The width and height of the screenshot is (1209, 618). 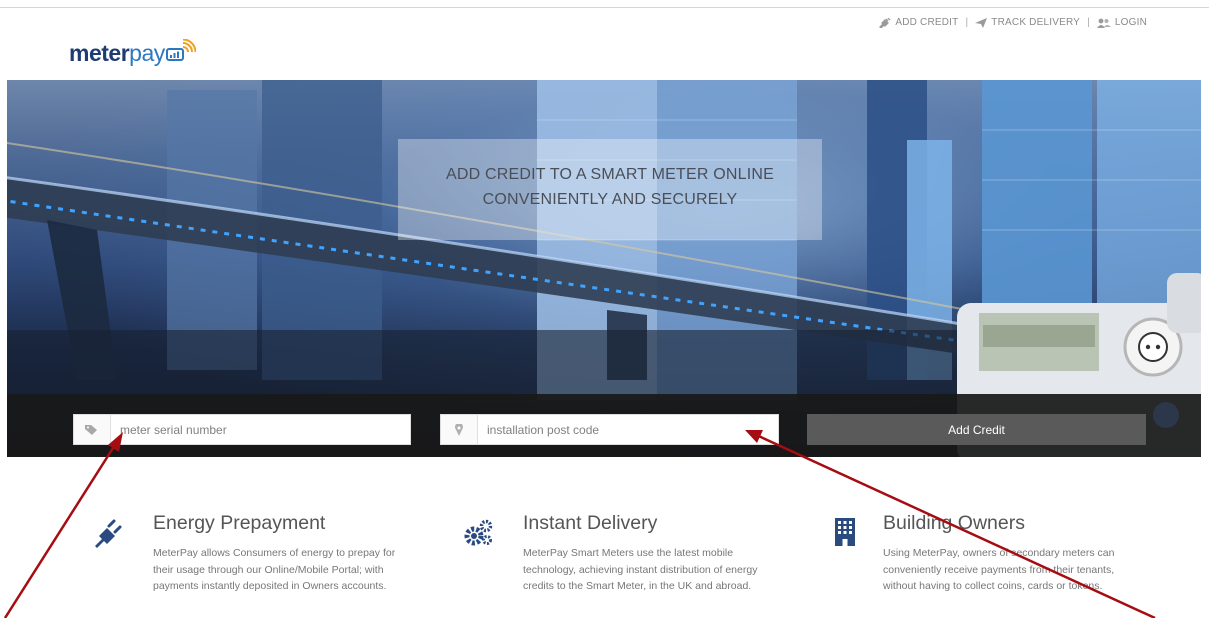 What do you see at coordinates (610, 174) in the screenshot?
I see `hero-headline-line1: ADD CREDIT TO A SMART METER ONLINE` at bounding box center [610, 174].